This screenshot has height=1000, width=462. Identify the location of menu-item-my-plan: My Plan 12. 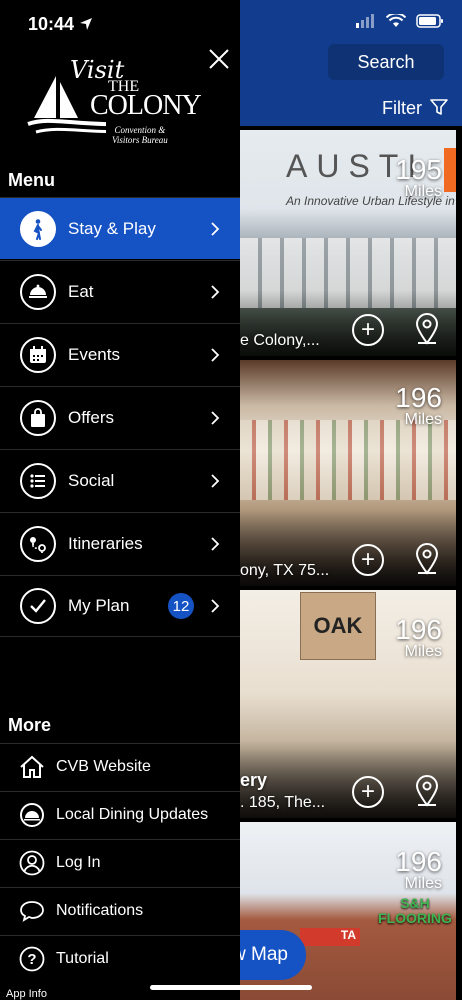
(120, 606).